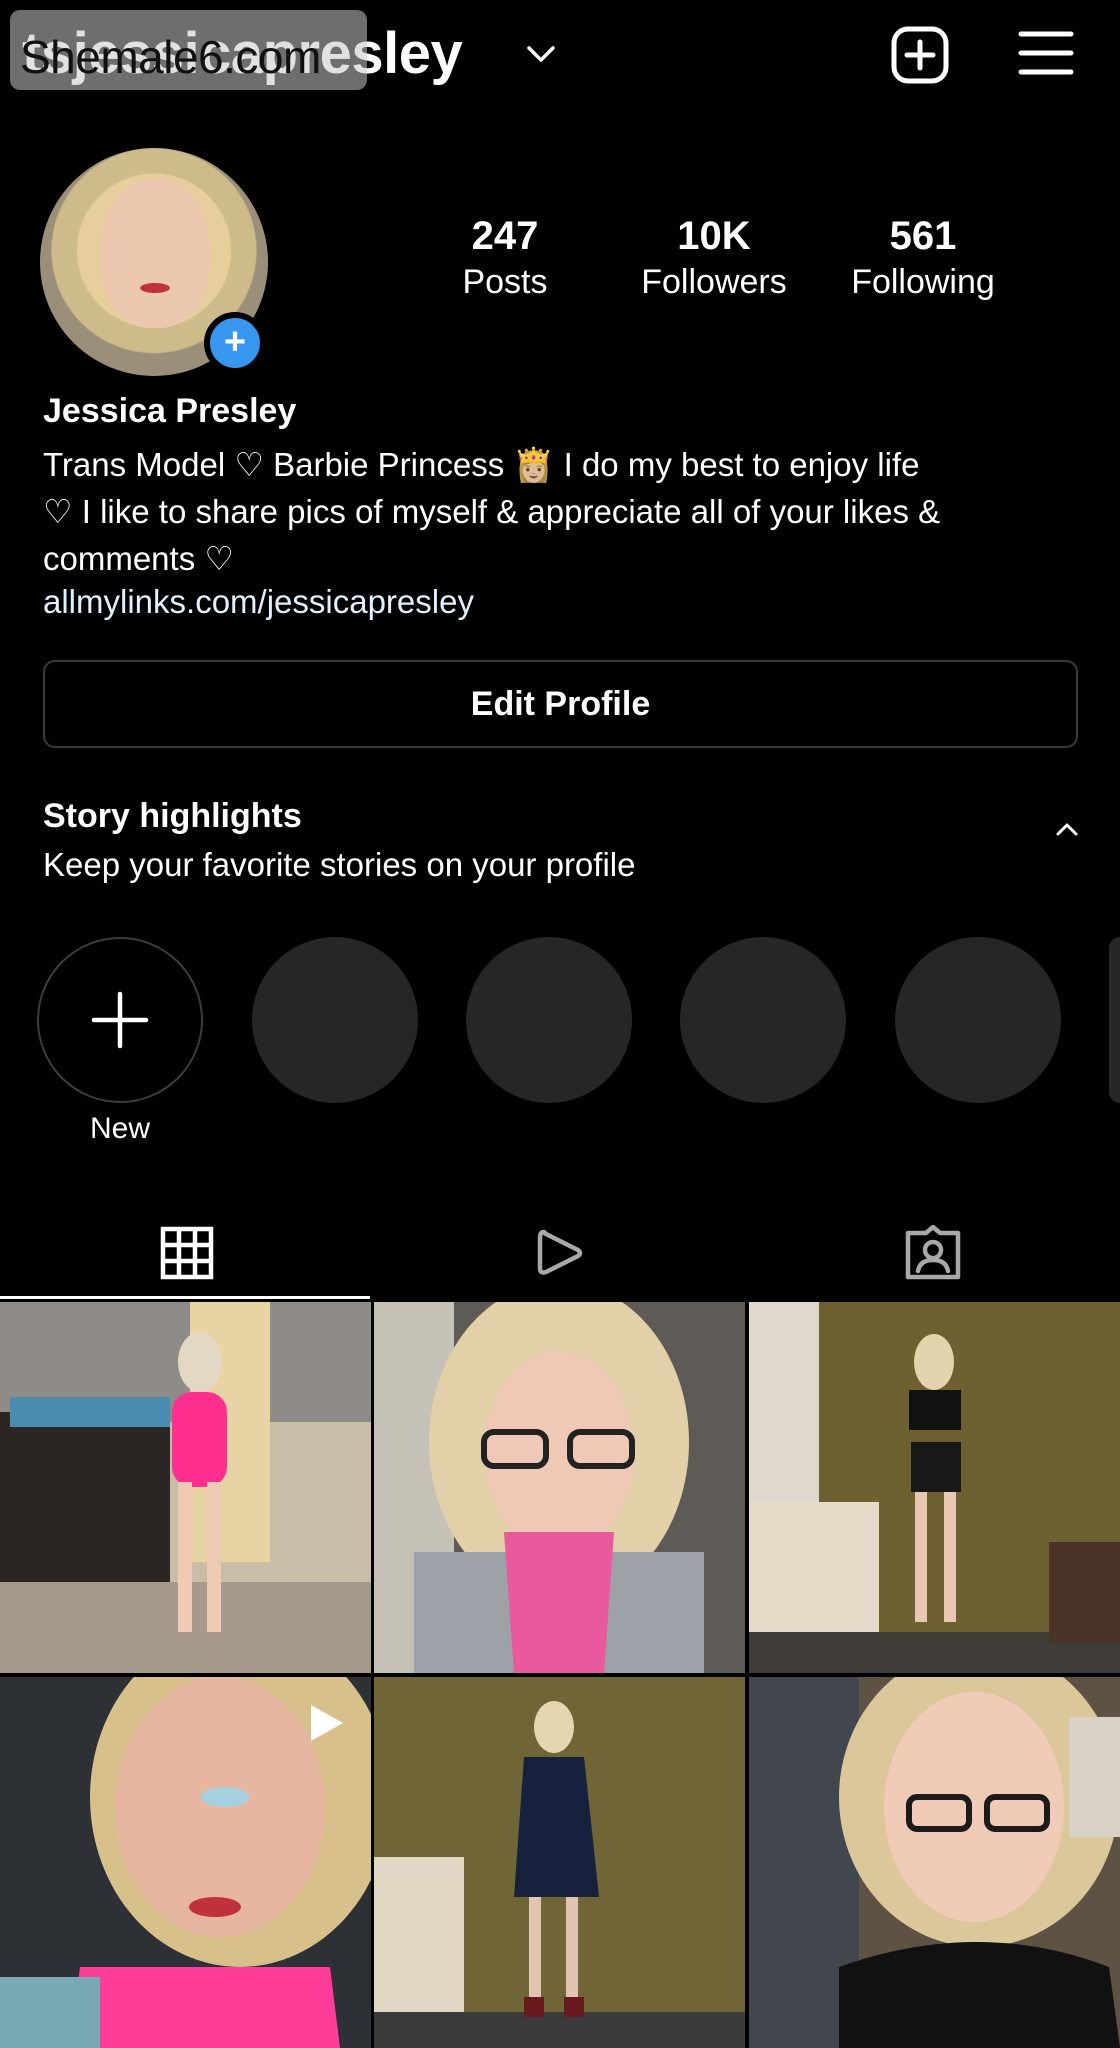  What do you see at coordinates (170, 411) in the screenshot?
I see `full-name: Jessica Presley` at bounding box center [170, 411].